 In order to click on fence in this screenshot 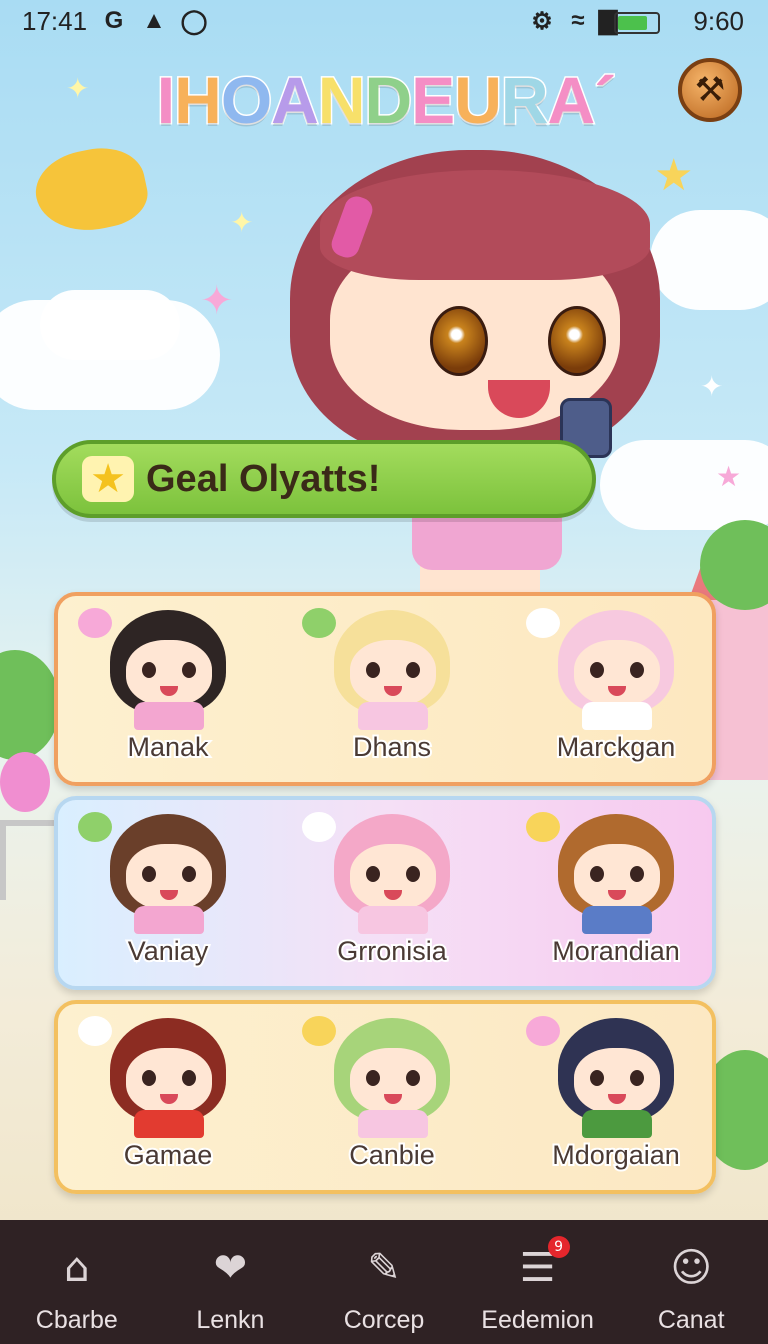, I will do `click(30, 860)`.